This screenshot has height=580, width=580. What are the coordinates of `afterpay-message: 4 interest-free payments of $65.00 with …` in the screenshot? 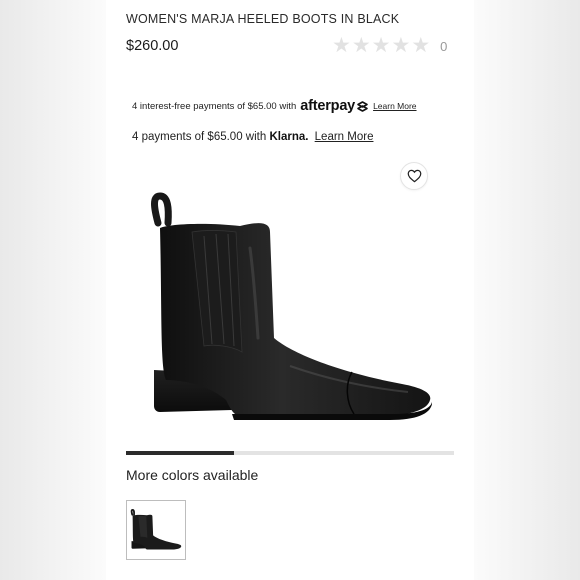 It's located at (274, 106).